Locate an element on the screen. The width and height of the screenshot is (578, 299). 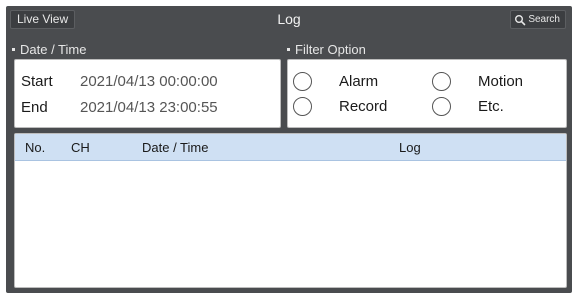
end-row: End 2021/04/13 23:00:55 is located at coordinates (119, 108).